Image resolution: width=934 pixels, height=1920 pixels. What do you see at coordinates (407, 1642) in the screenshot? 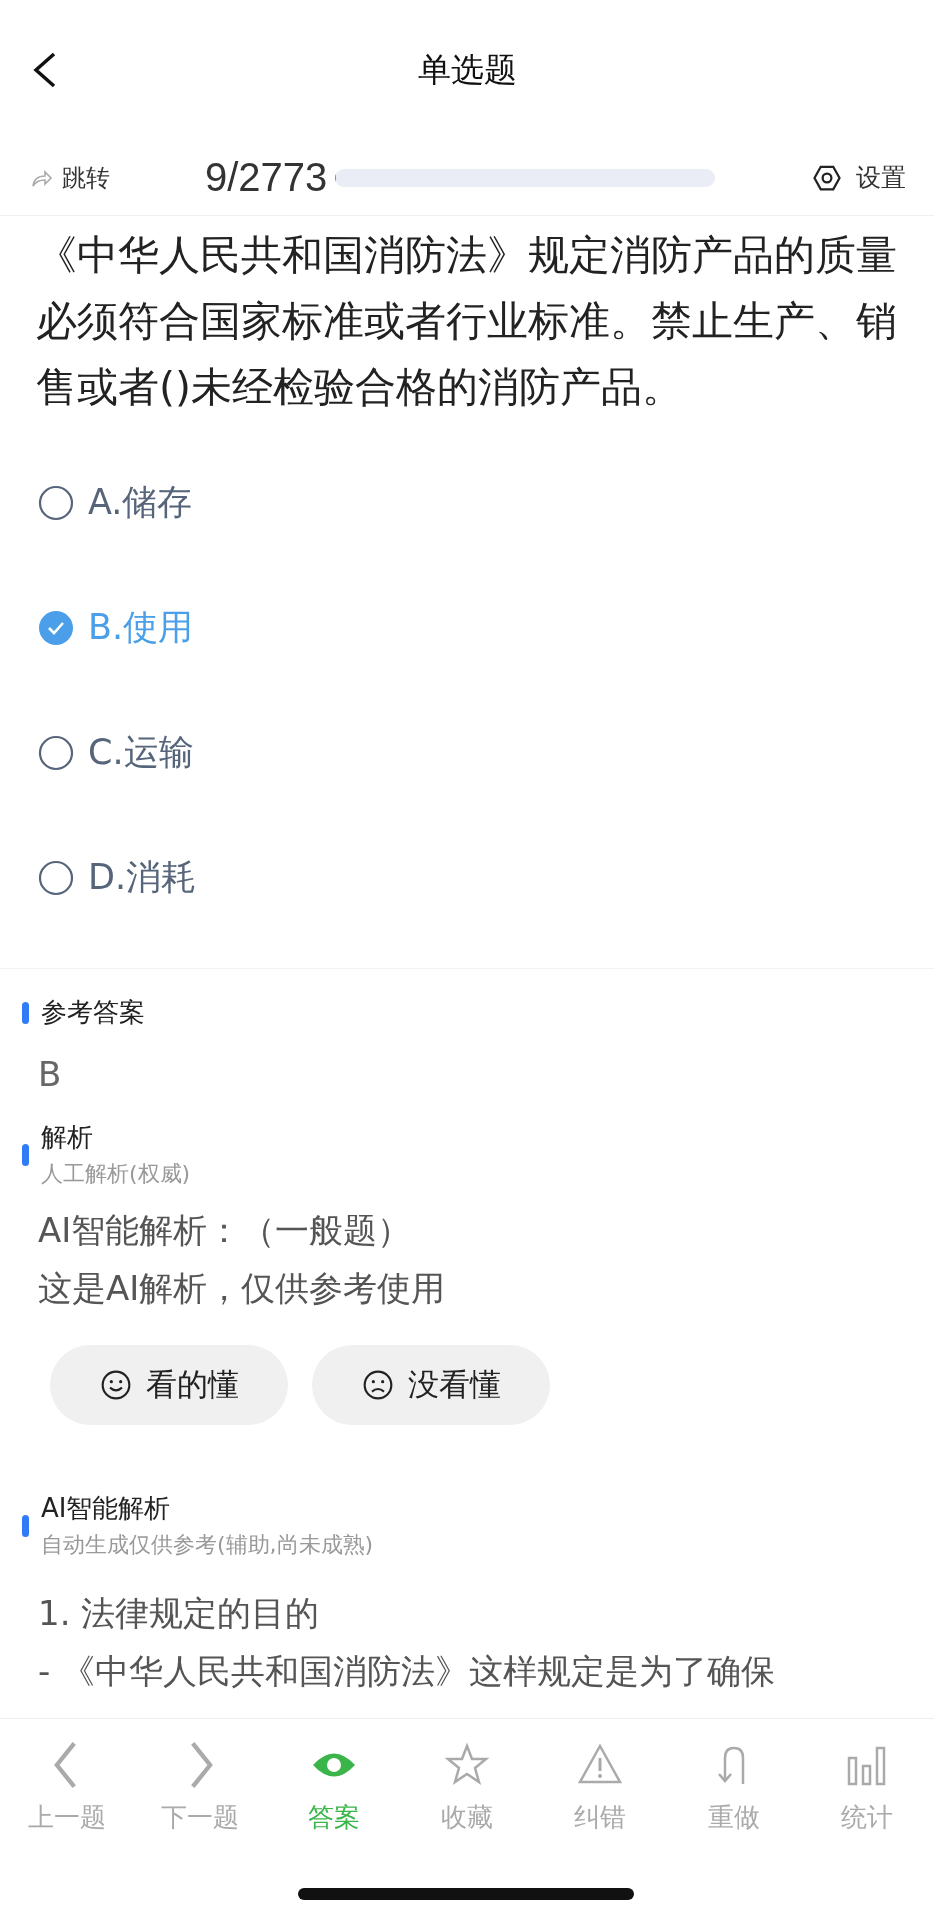
I see `analysis-text: 1. 法律规定的目的 - 《中华人民共和国消防法》这样规定是为了确保` at bounding box center [407, 1642].